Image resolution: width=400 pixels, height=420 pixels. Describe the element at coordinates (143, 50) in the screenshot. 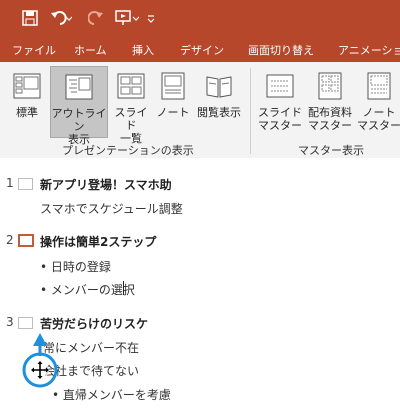

I see `tab-insert: 挿入` at that location.